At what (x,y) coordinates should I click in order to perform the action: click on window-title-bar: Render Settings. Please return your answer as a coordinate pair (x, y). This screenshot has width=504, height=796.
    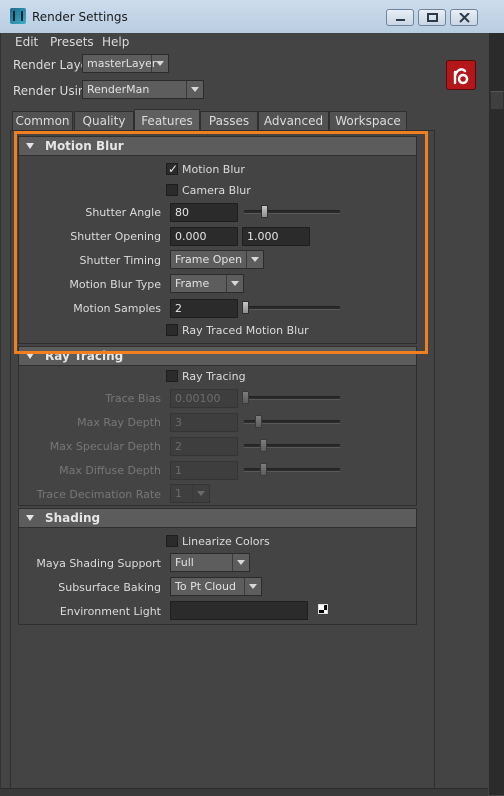
    Looking at the image, I should click on (252, 17).